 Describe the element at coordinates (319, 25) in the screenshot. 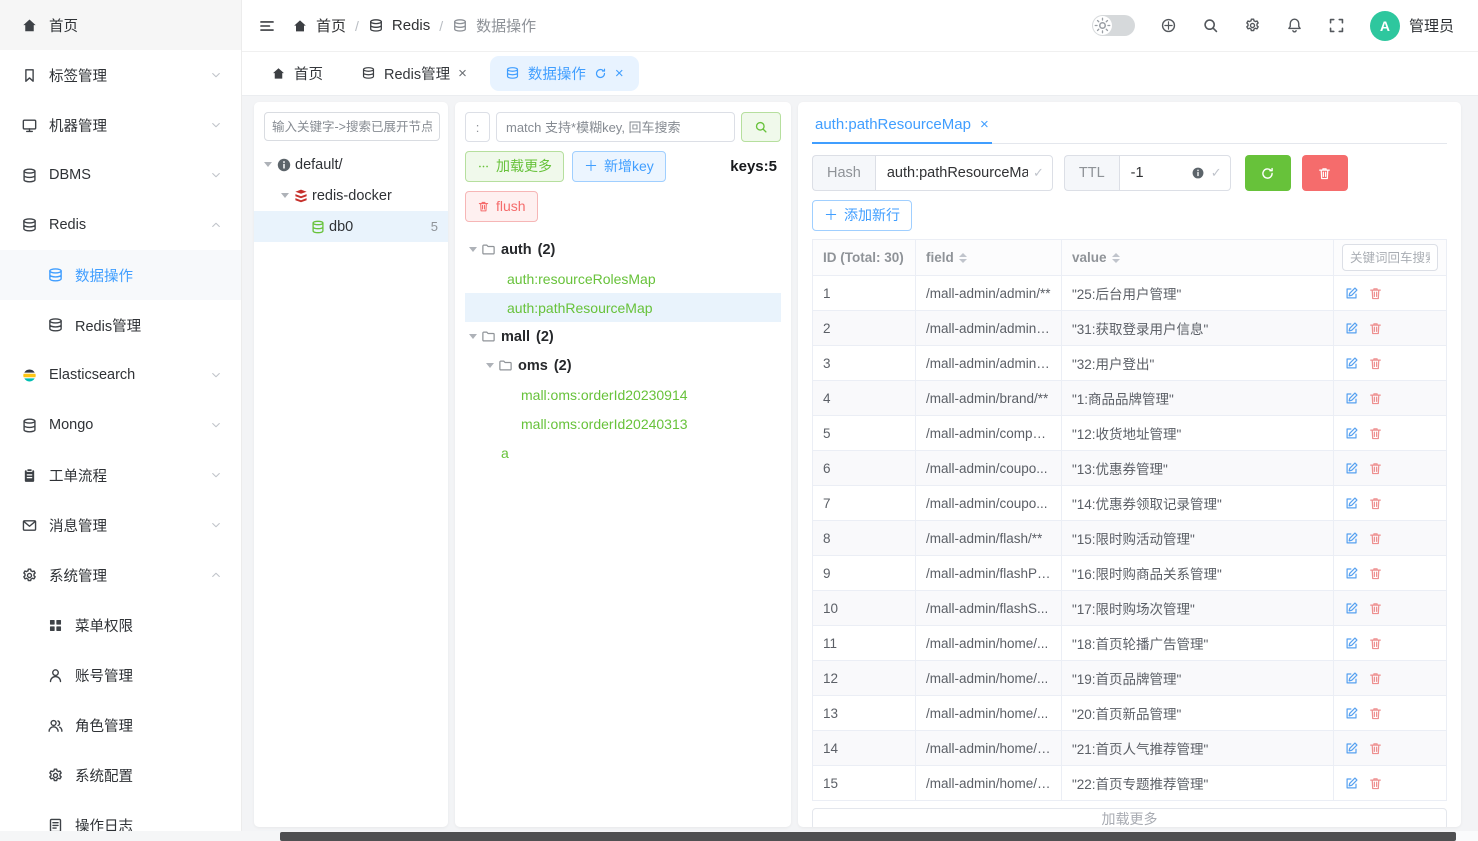

I see `breadcrumb-home: 首页` at that location.